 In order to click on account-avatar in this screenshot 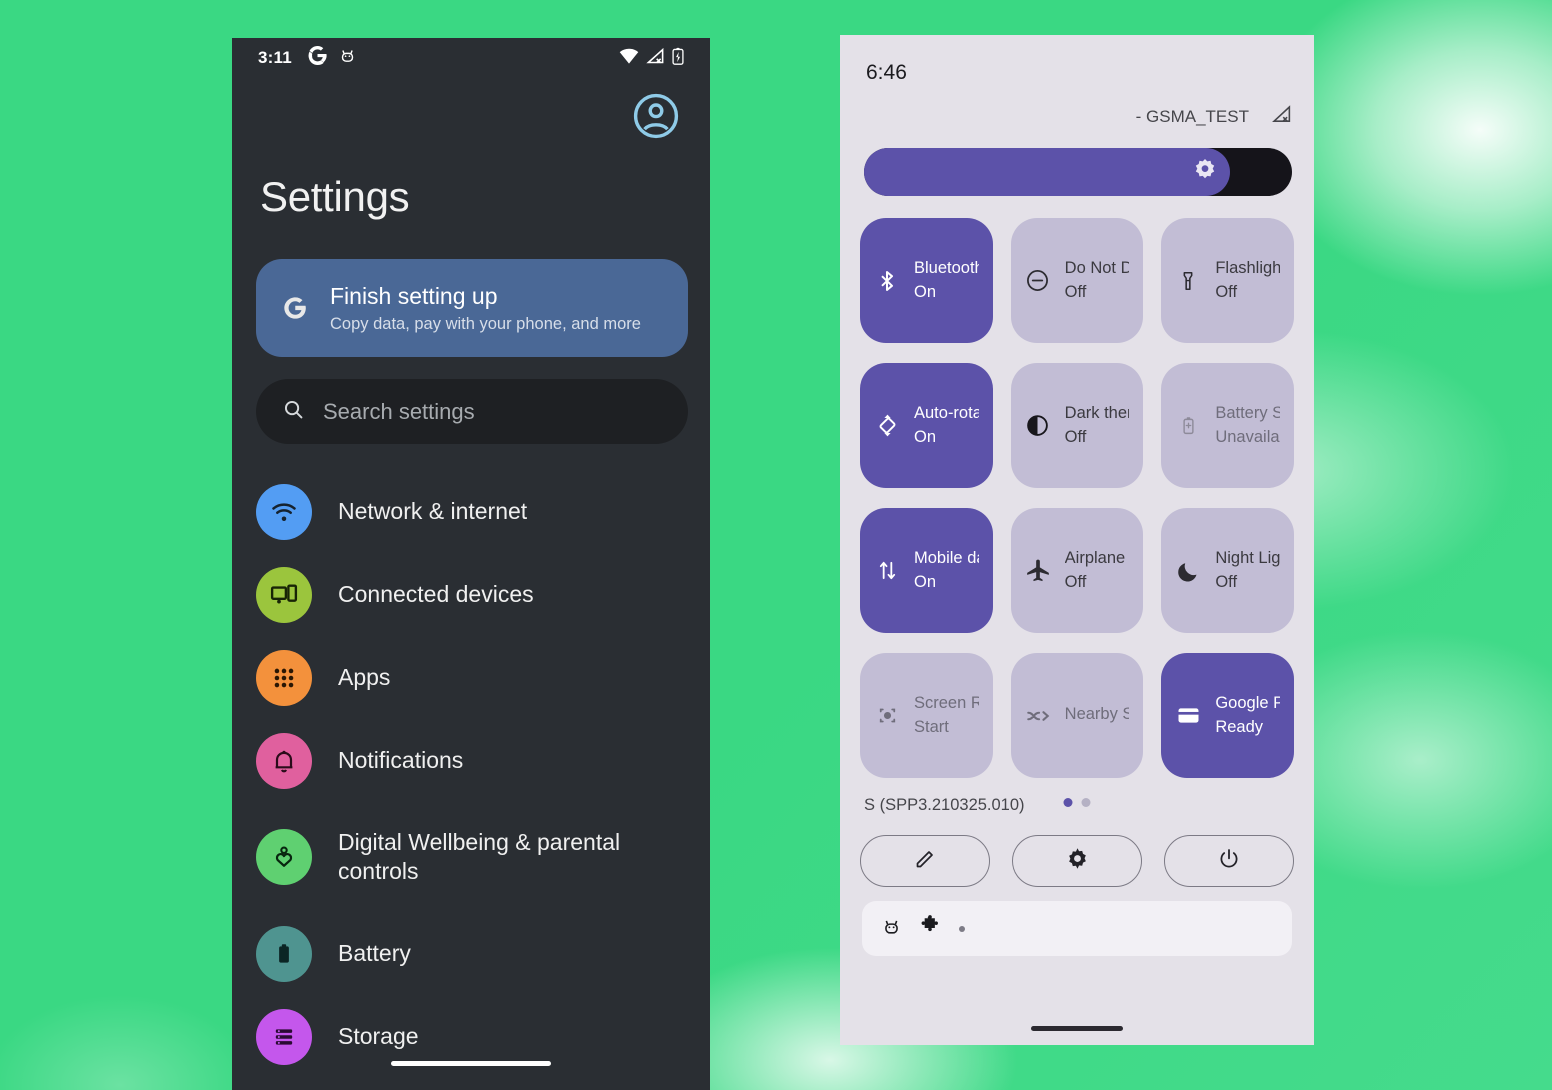, I will do `click(656, 118)`.